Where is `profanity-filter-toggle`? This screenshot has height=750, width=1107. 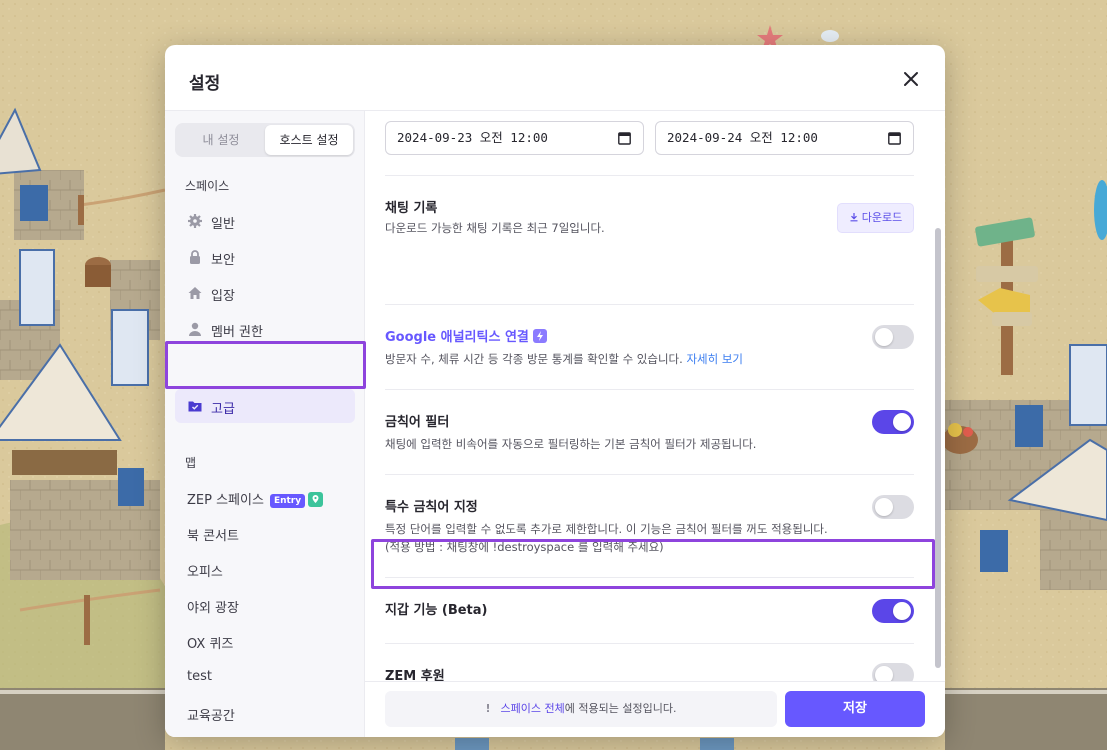 profanity-filter-toggle is located at coordinates (893, 422).